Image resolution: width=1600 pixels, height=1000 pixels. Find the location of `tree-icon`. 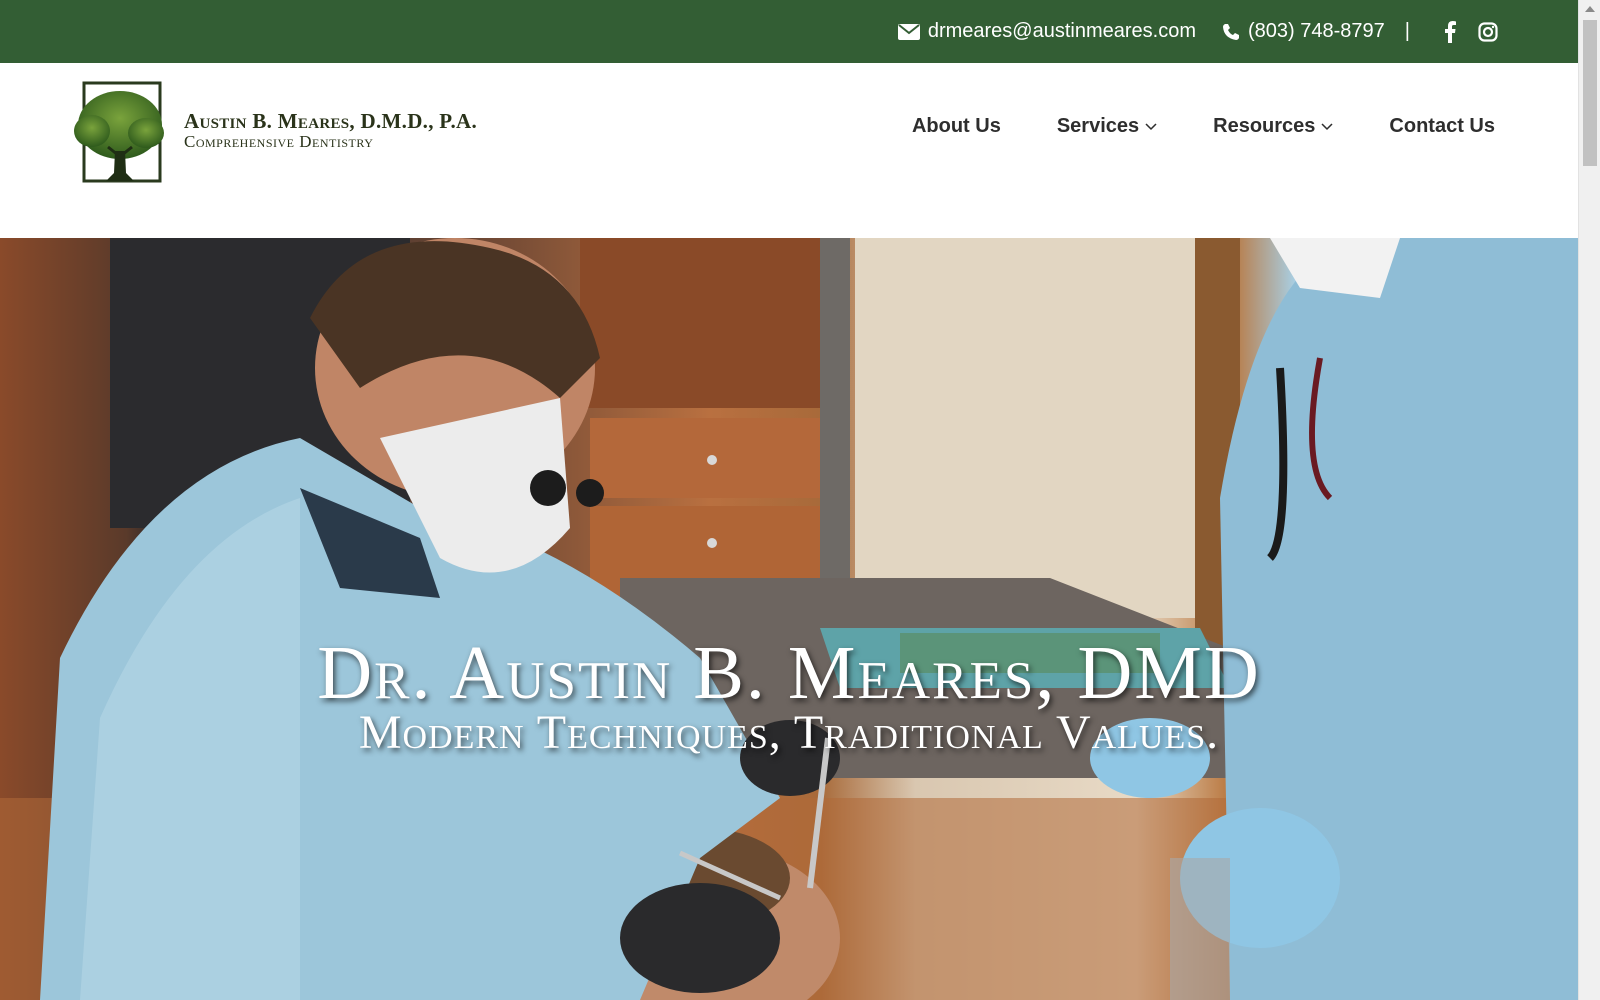

tree-icon is located at coordinates (117, 133).